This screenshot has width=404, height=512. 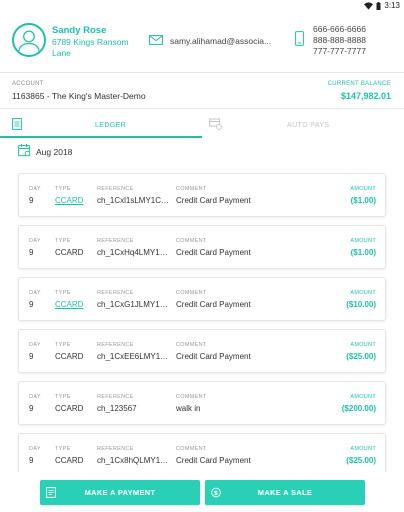 What do you see at coordinates (202, 72) in the screenshot?
I see `header-divider` at bounding box center [202, 72].